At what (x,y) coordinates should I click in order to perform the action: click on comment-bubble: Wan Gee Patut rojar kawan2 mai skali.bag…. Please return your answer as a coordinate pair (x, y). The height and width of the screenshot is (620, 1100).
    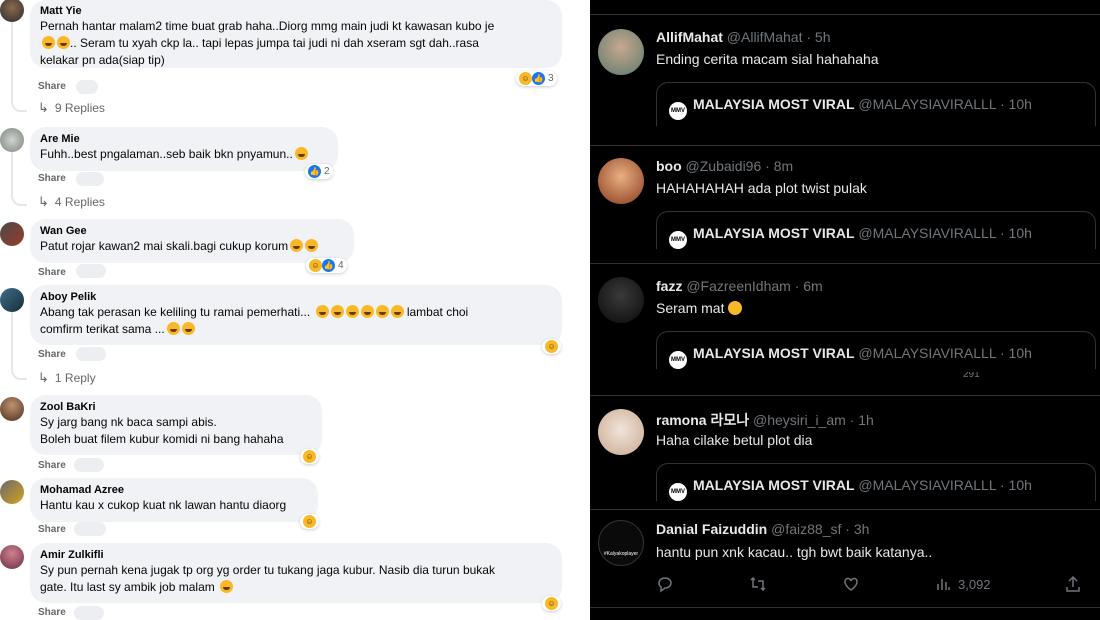
    Looking at the image, I should click on (192, 241).